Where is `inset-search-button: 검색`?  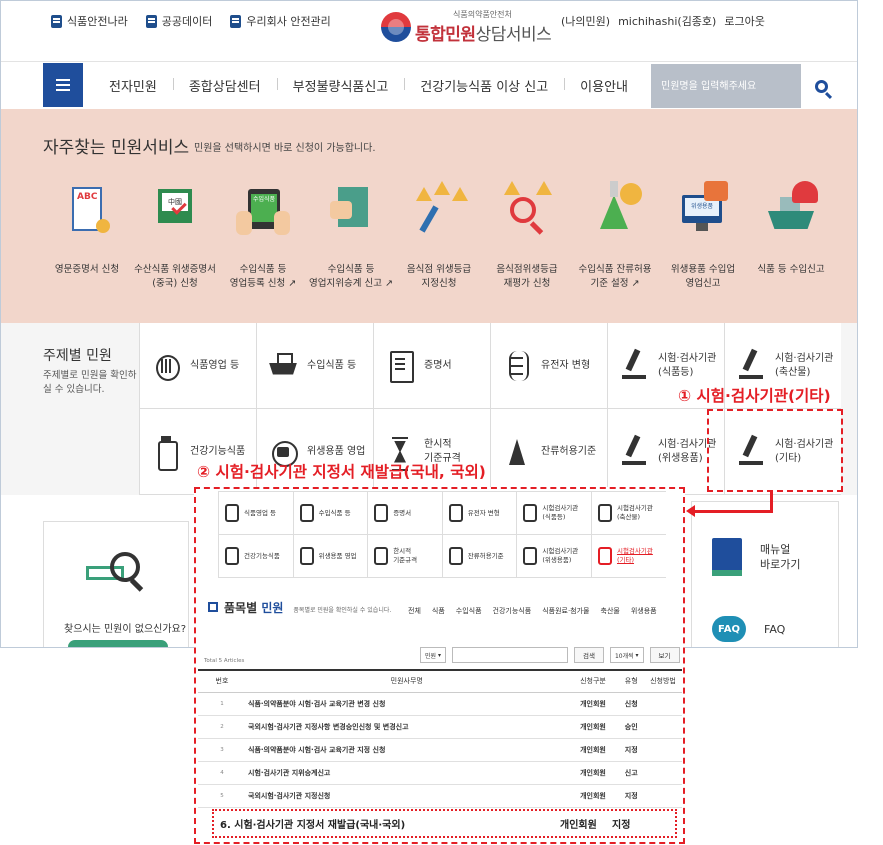 inset-search-button: 검색 is located at coordinates (588, 655).